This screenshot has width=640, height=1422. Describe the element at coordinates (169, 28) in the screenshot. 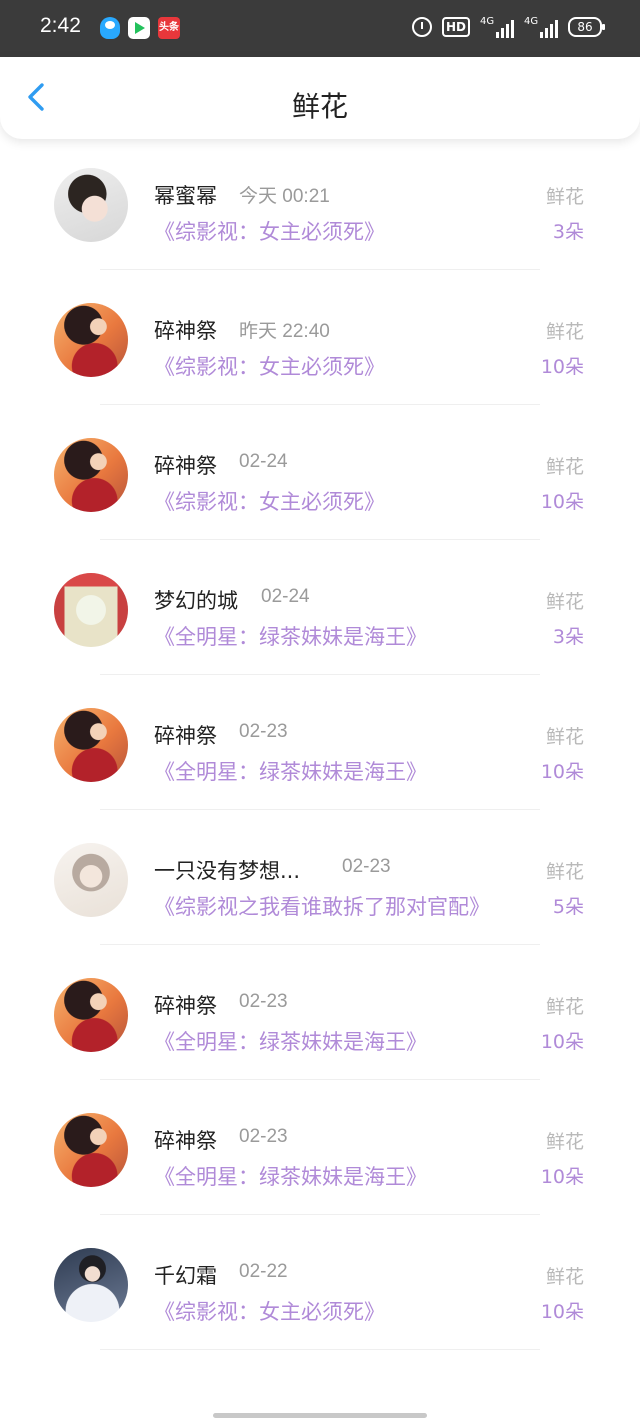

I see `toutiao-icon: 头条` at that location.